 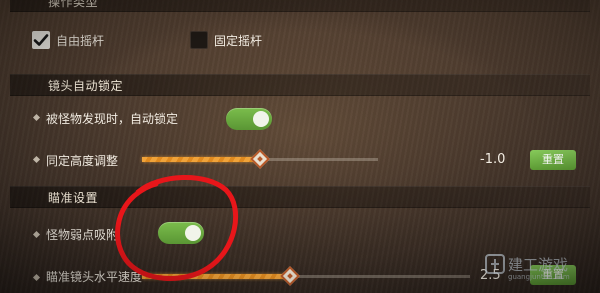 What do you see at coordinates (539, 277) in the screenshot?
I see `watermark-url: guangjuntun.com` at bounding box center [539, 277].